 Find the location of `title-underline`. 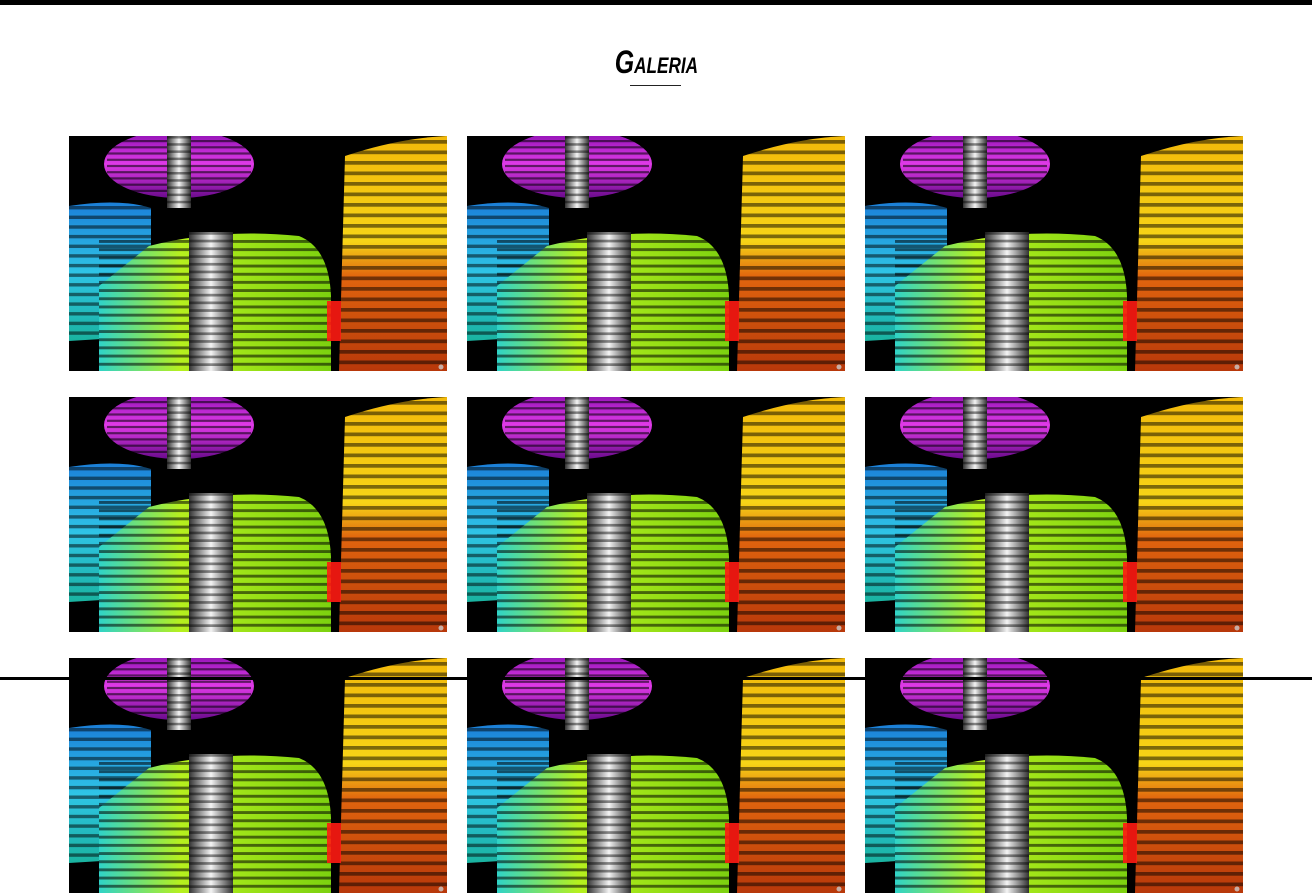

title-underline is located at coordinates (655, 85).